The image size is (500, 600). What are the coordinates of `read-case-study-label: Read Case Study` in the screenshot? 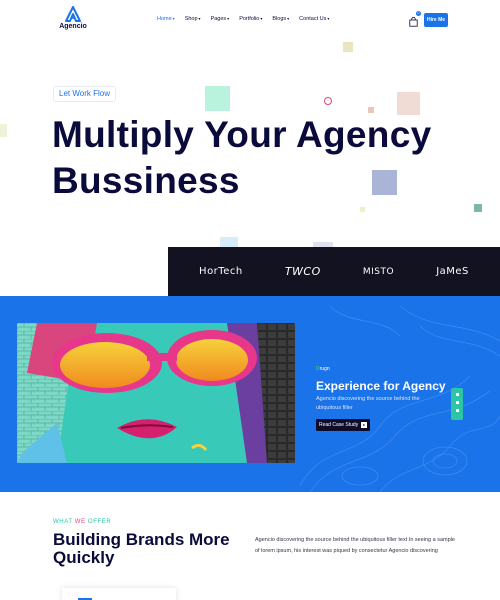 It's located at (339, 425).